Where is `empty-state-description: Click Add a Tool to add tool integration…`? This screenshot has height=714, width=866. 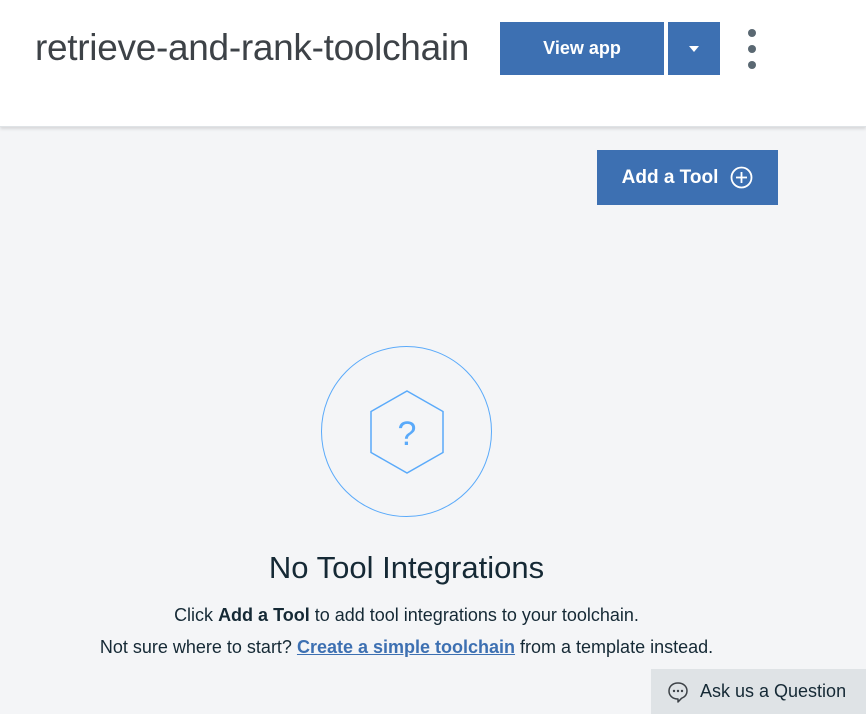
empty-state-description: Click Add a Tool to add tool integration… is located at coordinates (406, 615).